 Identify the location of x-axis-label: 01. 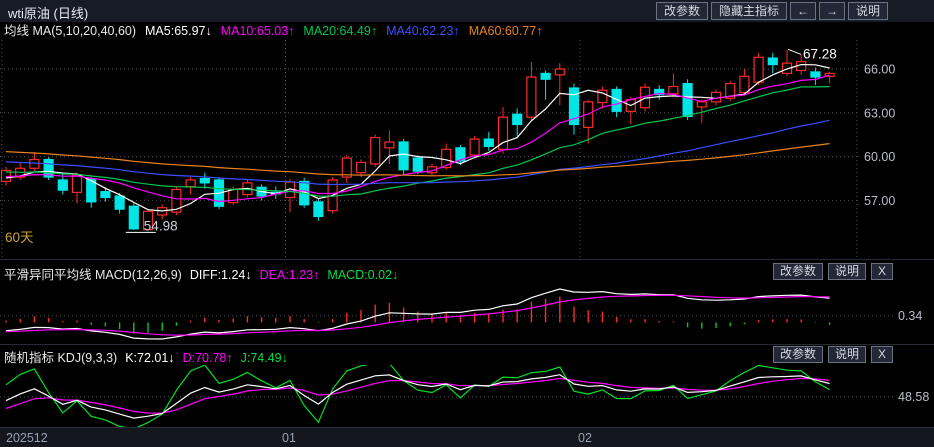
(289, 438).